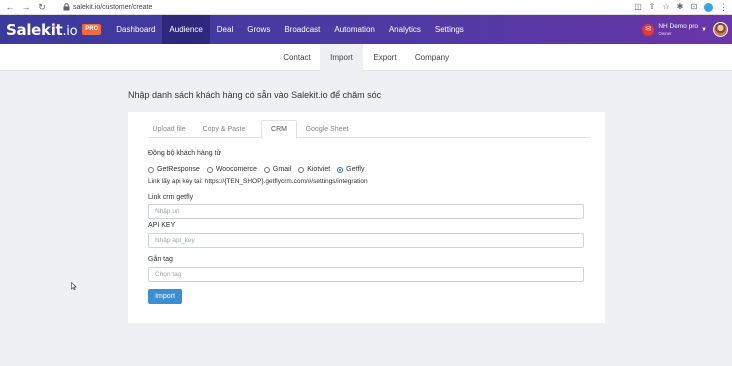 This screenshot has height=366, width=732. What do you see at coordinates (236, 169) in the screenshot?
I see `radio-woocomerce-label: Woocomerce` at bounding box center [236, 169].